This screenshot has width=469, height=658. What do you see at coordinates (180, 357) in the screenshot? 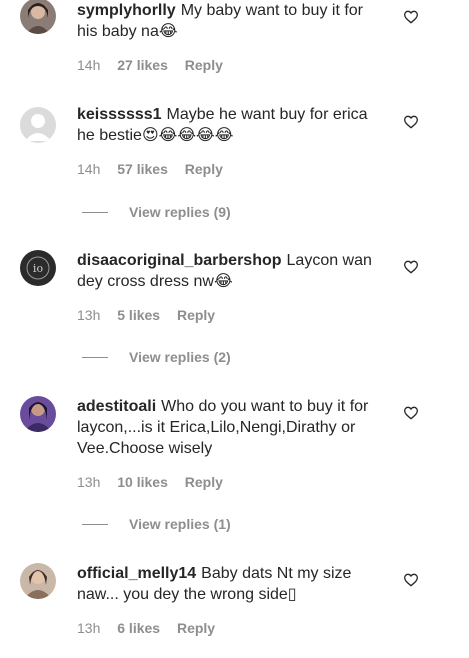
I see `view-replies-label: View replies (2)` at bounding box center [180, 357].